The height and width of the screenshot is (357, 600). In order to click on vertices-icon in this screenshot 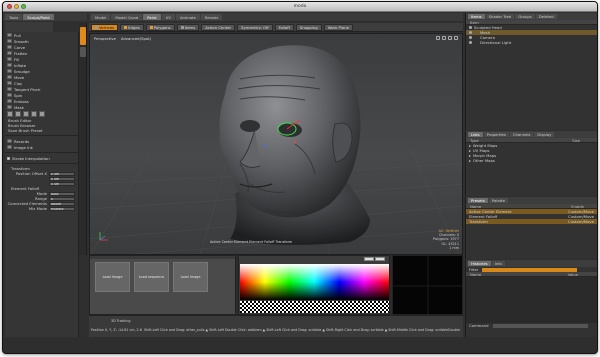, I will do `click(96, 27)`.